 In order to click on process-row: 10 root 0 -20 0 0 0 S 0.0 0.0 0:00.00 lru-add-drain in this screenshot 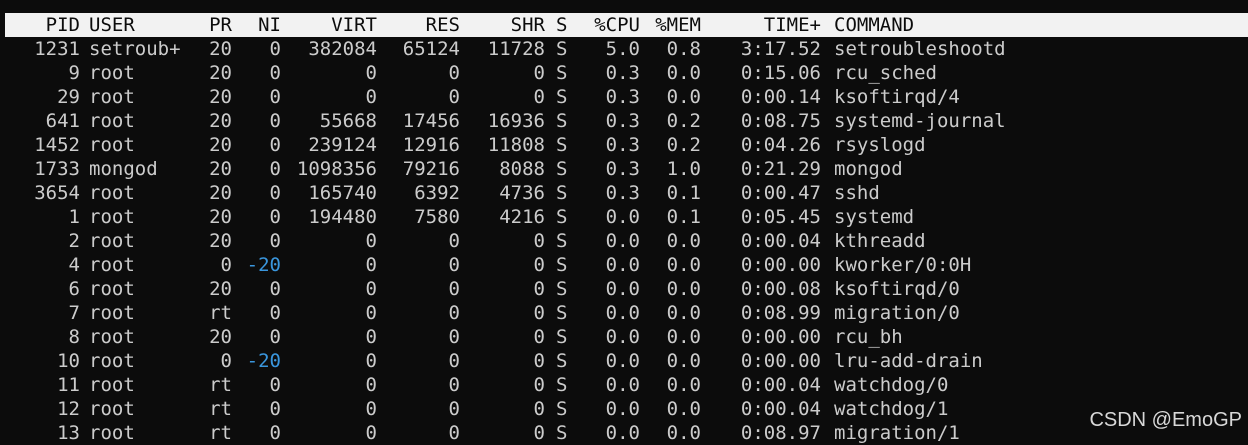, I will do `click(624, 361)`.